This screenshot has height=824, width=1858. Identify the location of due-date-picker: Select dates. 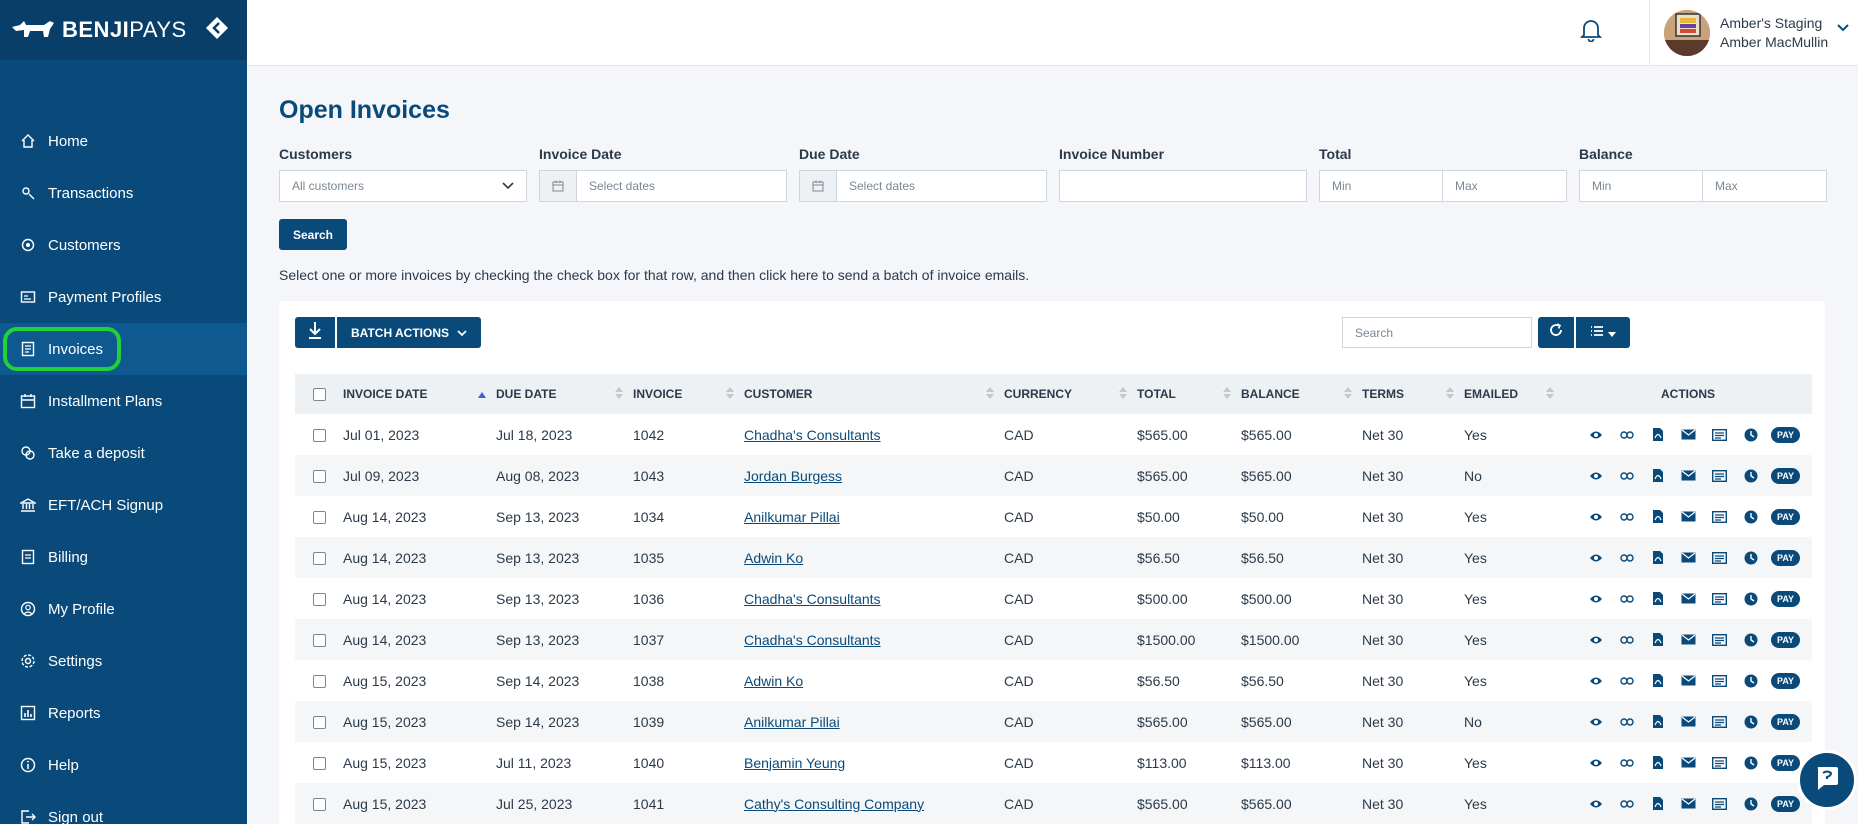
(923, 186).